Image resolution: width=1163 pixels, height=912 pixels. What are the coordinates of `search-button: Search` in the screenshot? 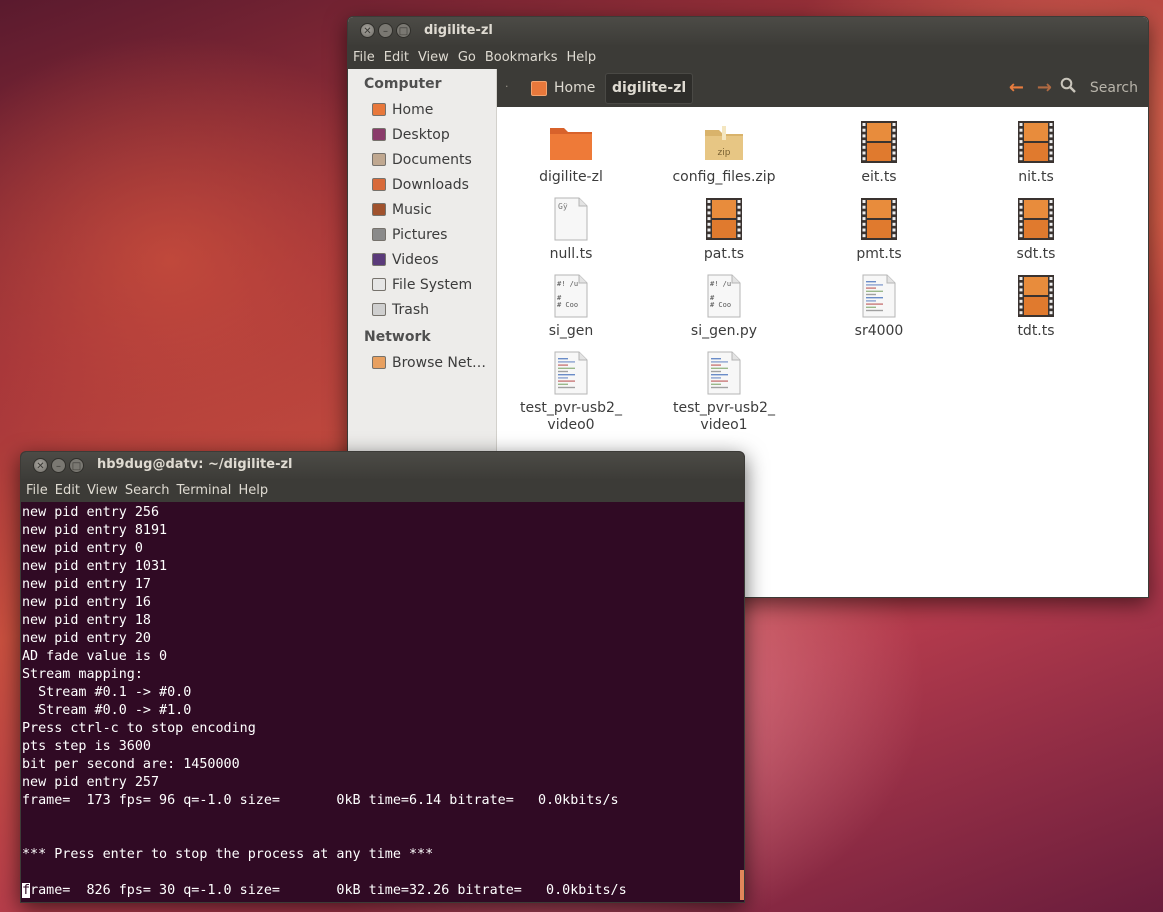 It's located at (1114, 88).